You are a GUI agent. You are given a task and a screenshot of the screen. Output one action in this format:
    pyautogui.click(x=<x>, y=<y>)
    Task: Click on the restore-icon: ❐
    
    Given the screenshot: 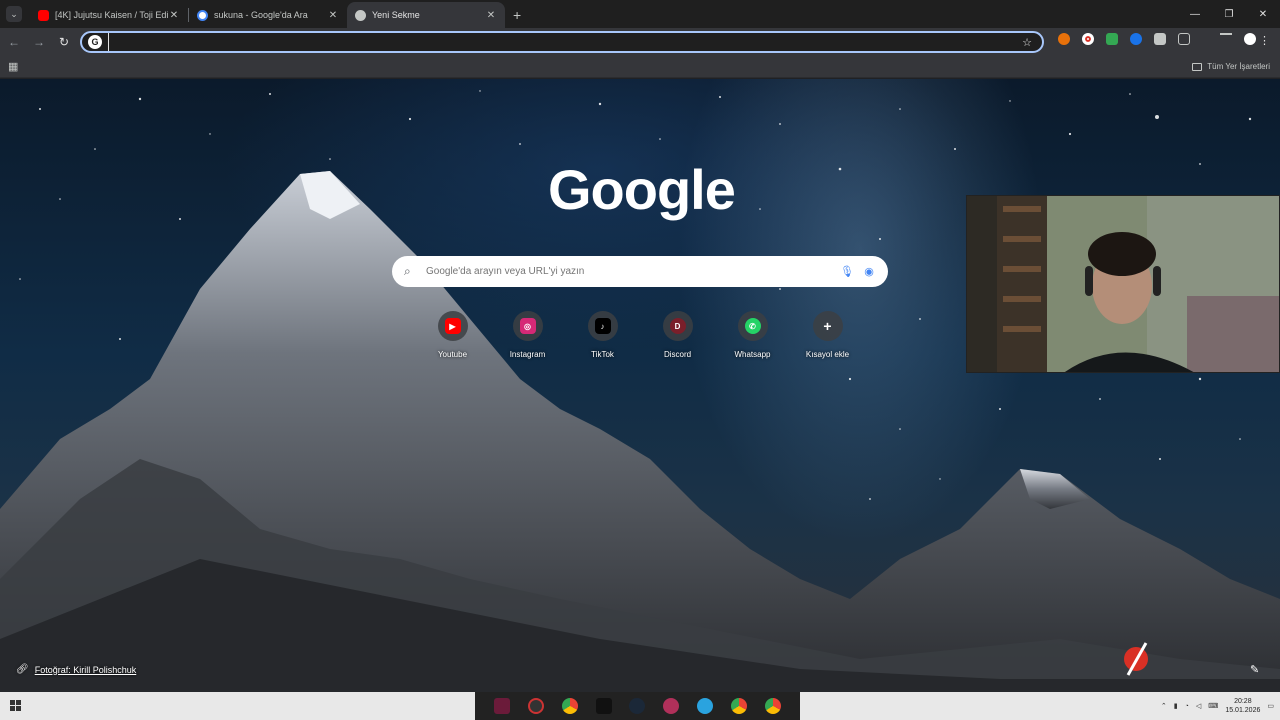 What is the action you would take?
    pyautogui.click(x=1229, y=14)
    